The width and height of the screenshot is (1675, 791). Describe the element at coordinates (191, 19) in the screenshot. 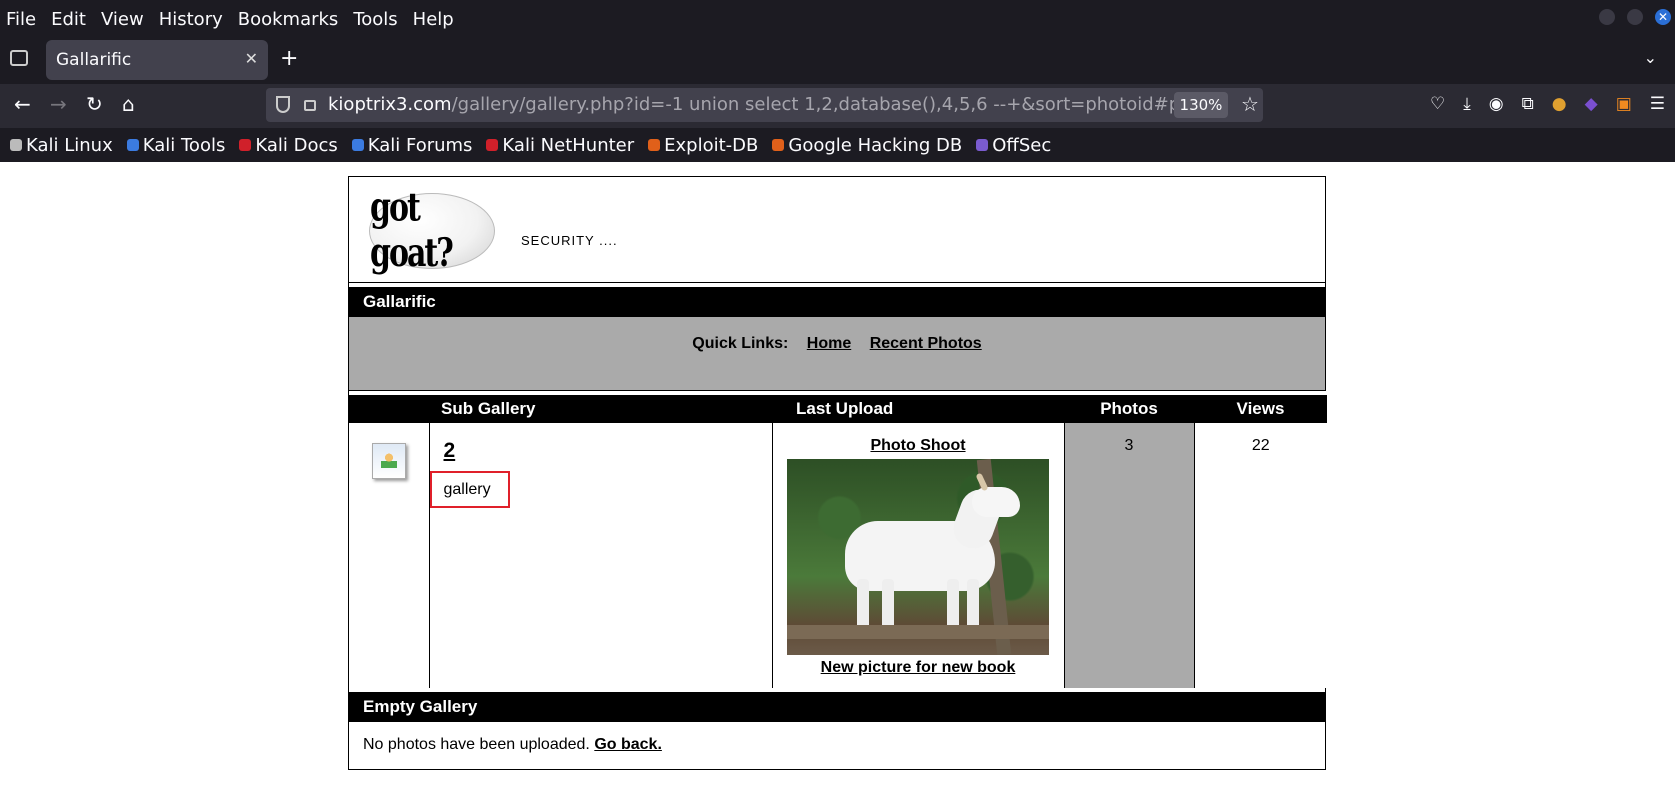

I see `menu-history: History` at that location.